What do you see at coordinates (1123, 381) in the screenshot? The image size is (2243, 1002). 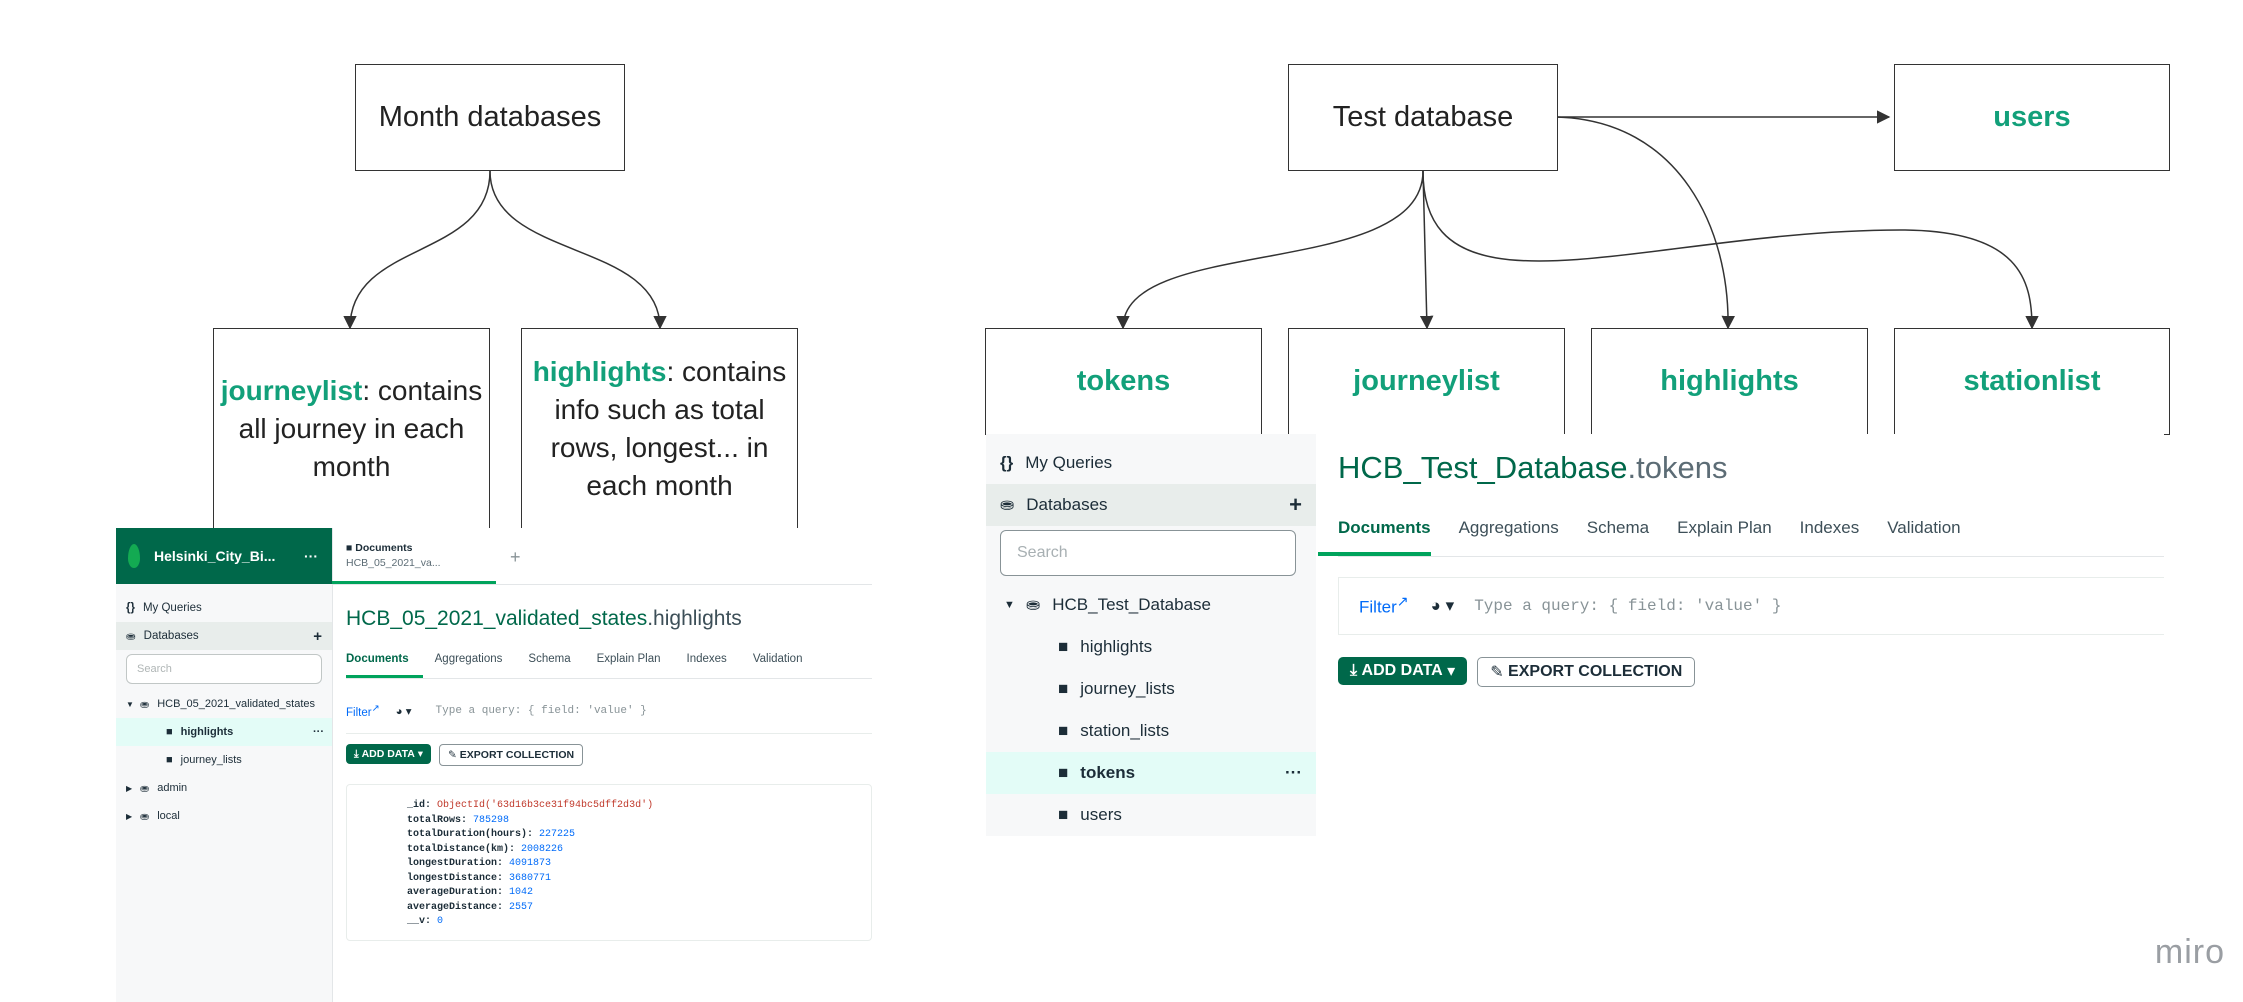 I see `node-label: tokens` at bounding box center [1123, 381].